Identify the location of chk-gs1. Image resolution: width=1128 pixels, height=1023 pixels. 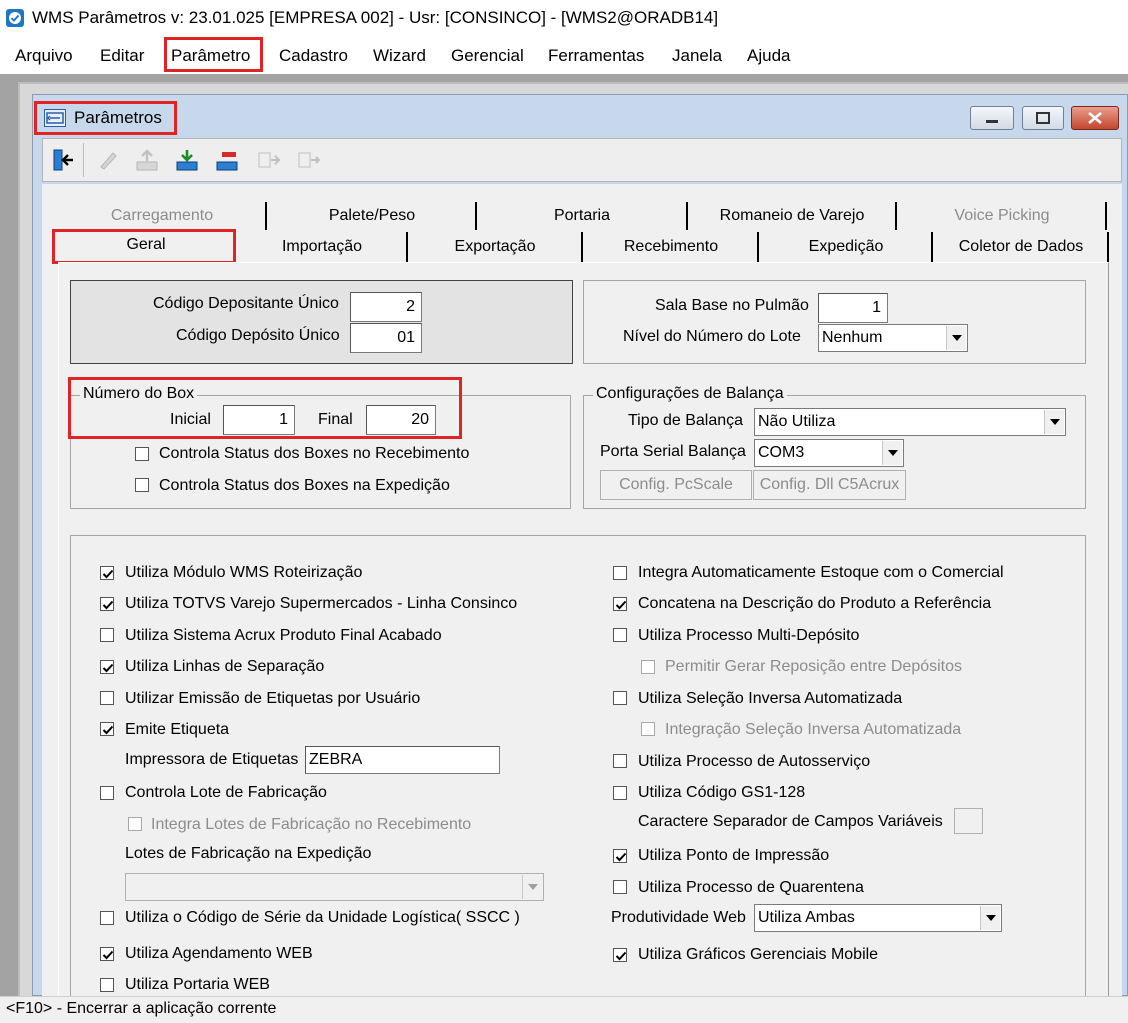
(620, 793).